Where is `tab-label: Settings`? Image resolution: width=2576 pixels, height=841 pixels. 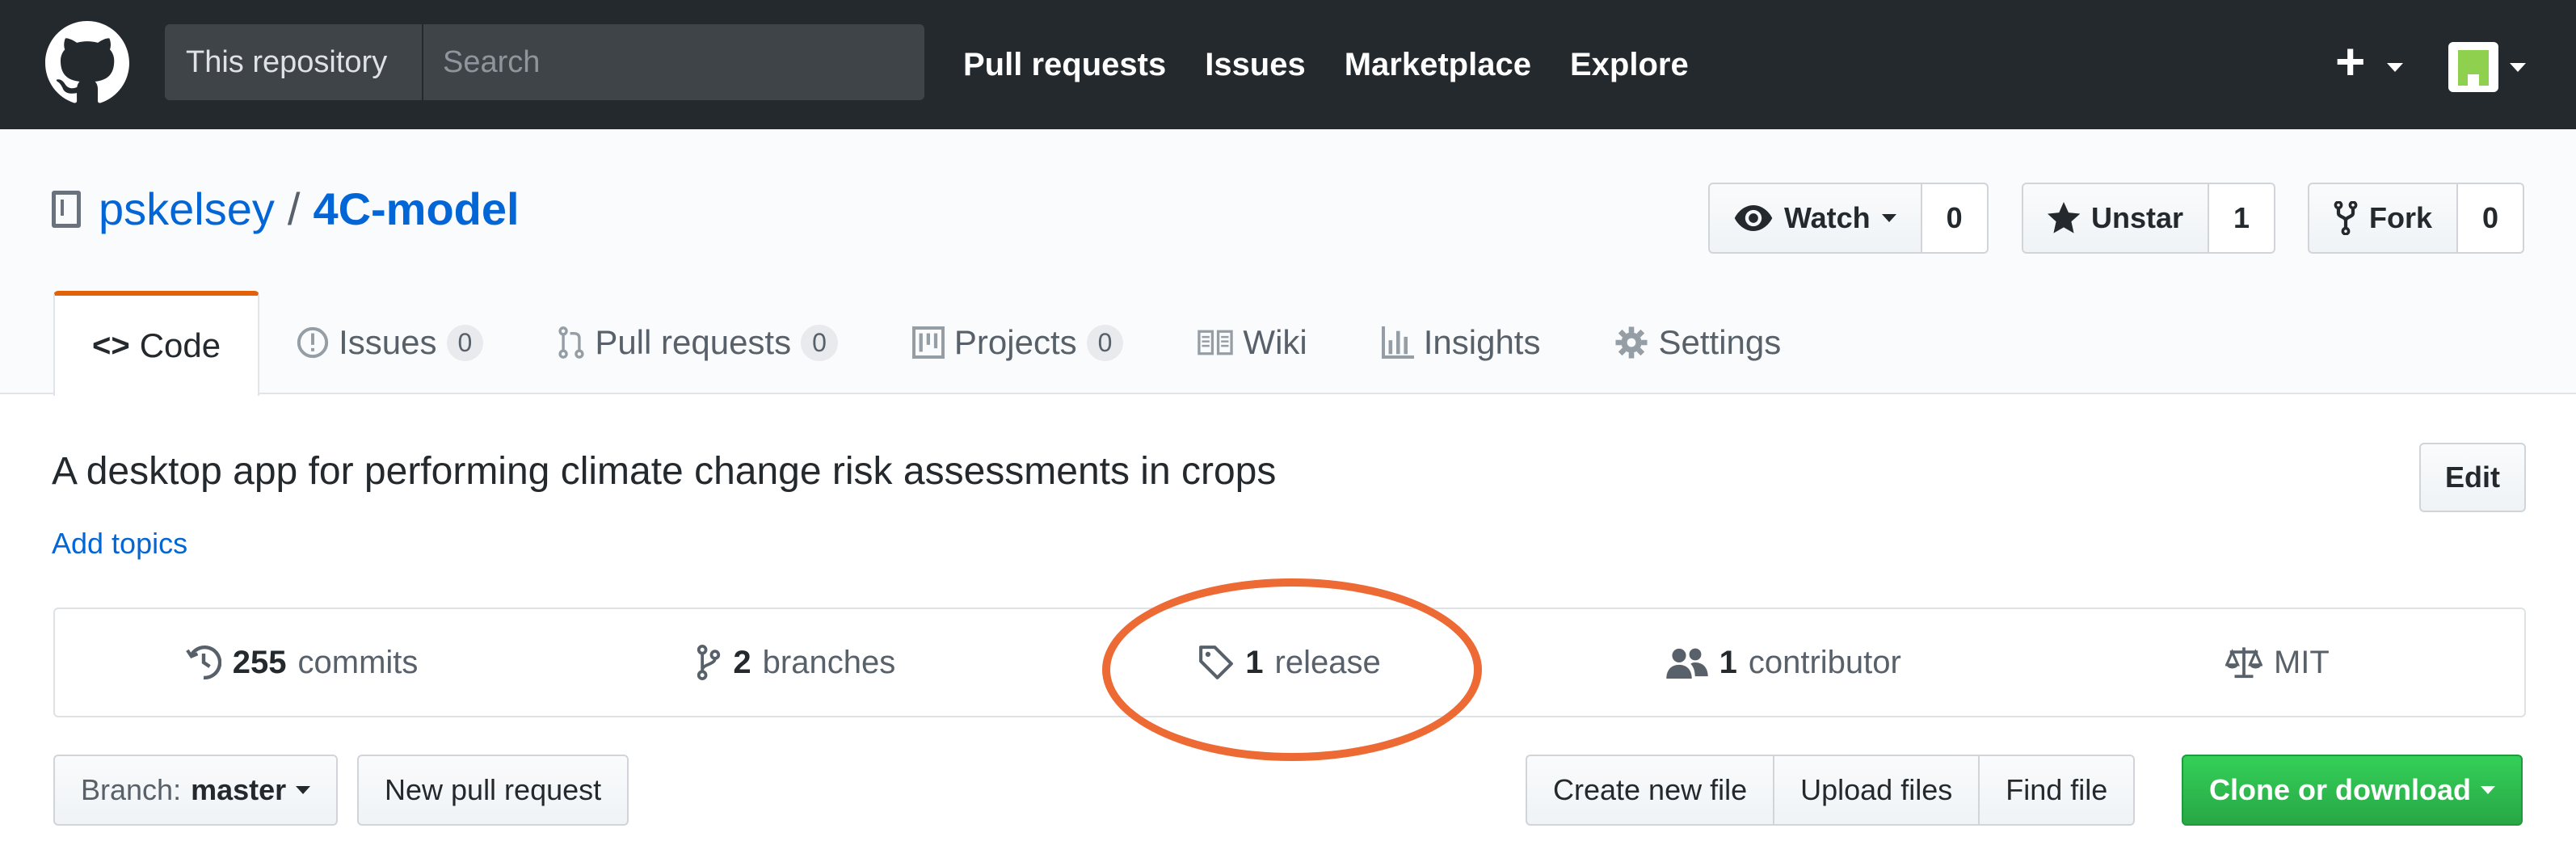
tab-label: Settings is located at coordinates (1720, 342).